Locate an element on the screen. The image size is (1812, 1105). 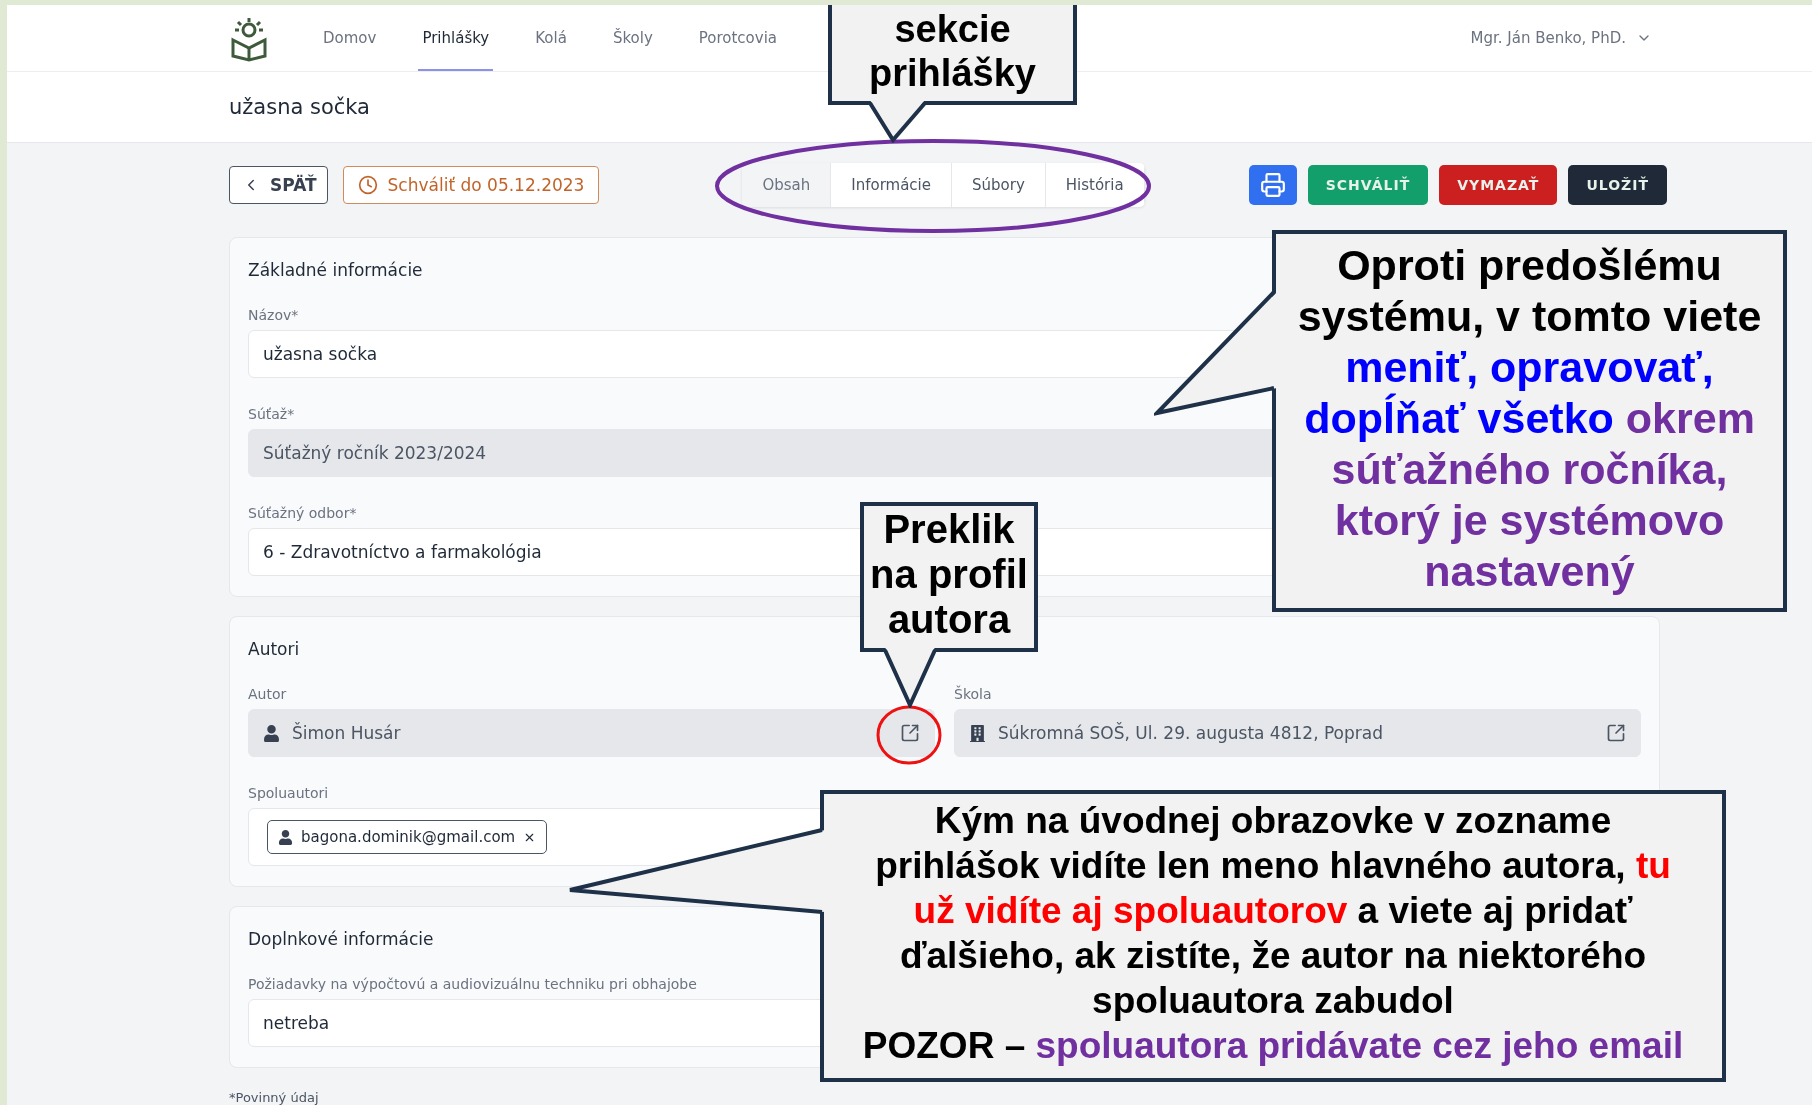
callout-tooltip: Preklik na profil autora is located at coordinates (949, 577).